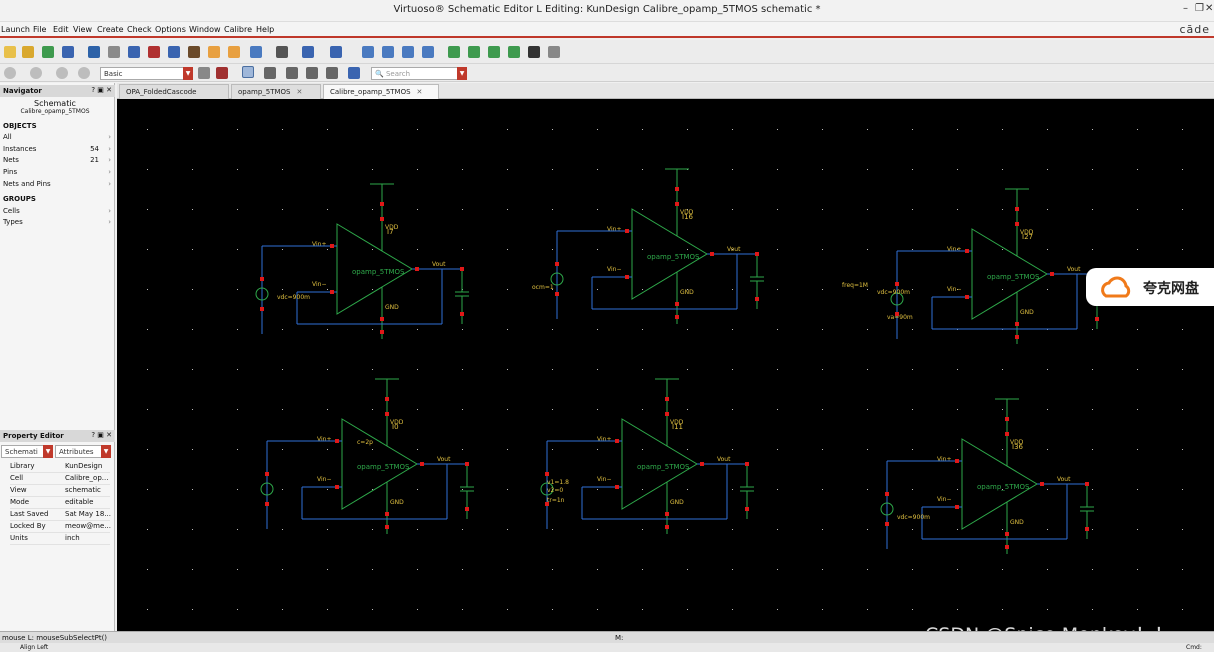 This screenshot has width=1214, height=652. Describe the element at coordinates (114, 52) in the screenshot. I see `copy-icon` at that location.